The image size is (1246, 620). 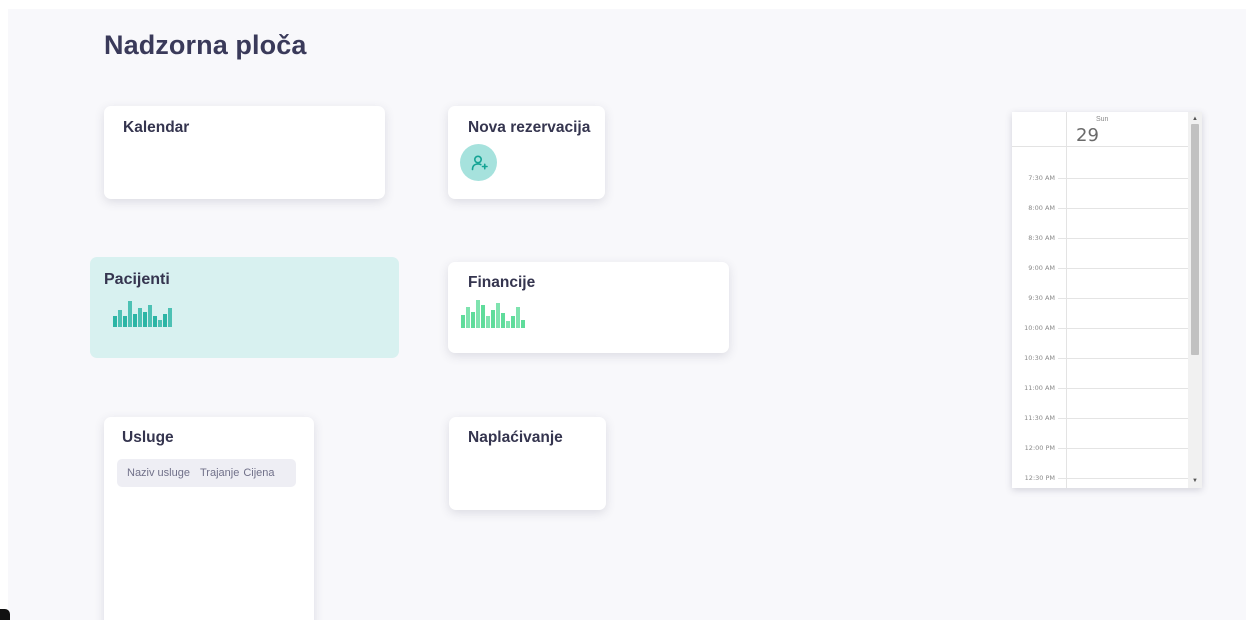 What do you see at coordinates (1066, 300) in the screenshot?
I see `calendar-time-divider` at bounding box center [1066, 300].